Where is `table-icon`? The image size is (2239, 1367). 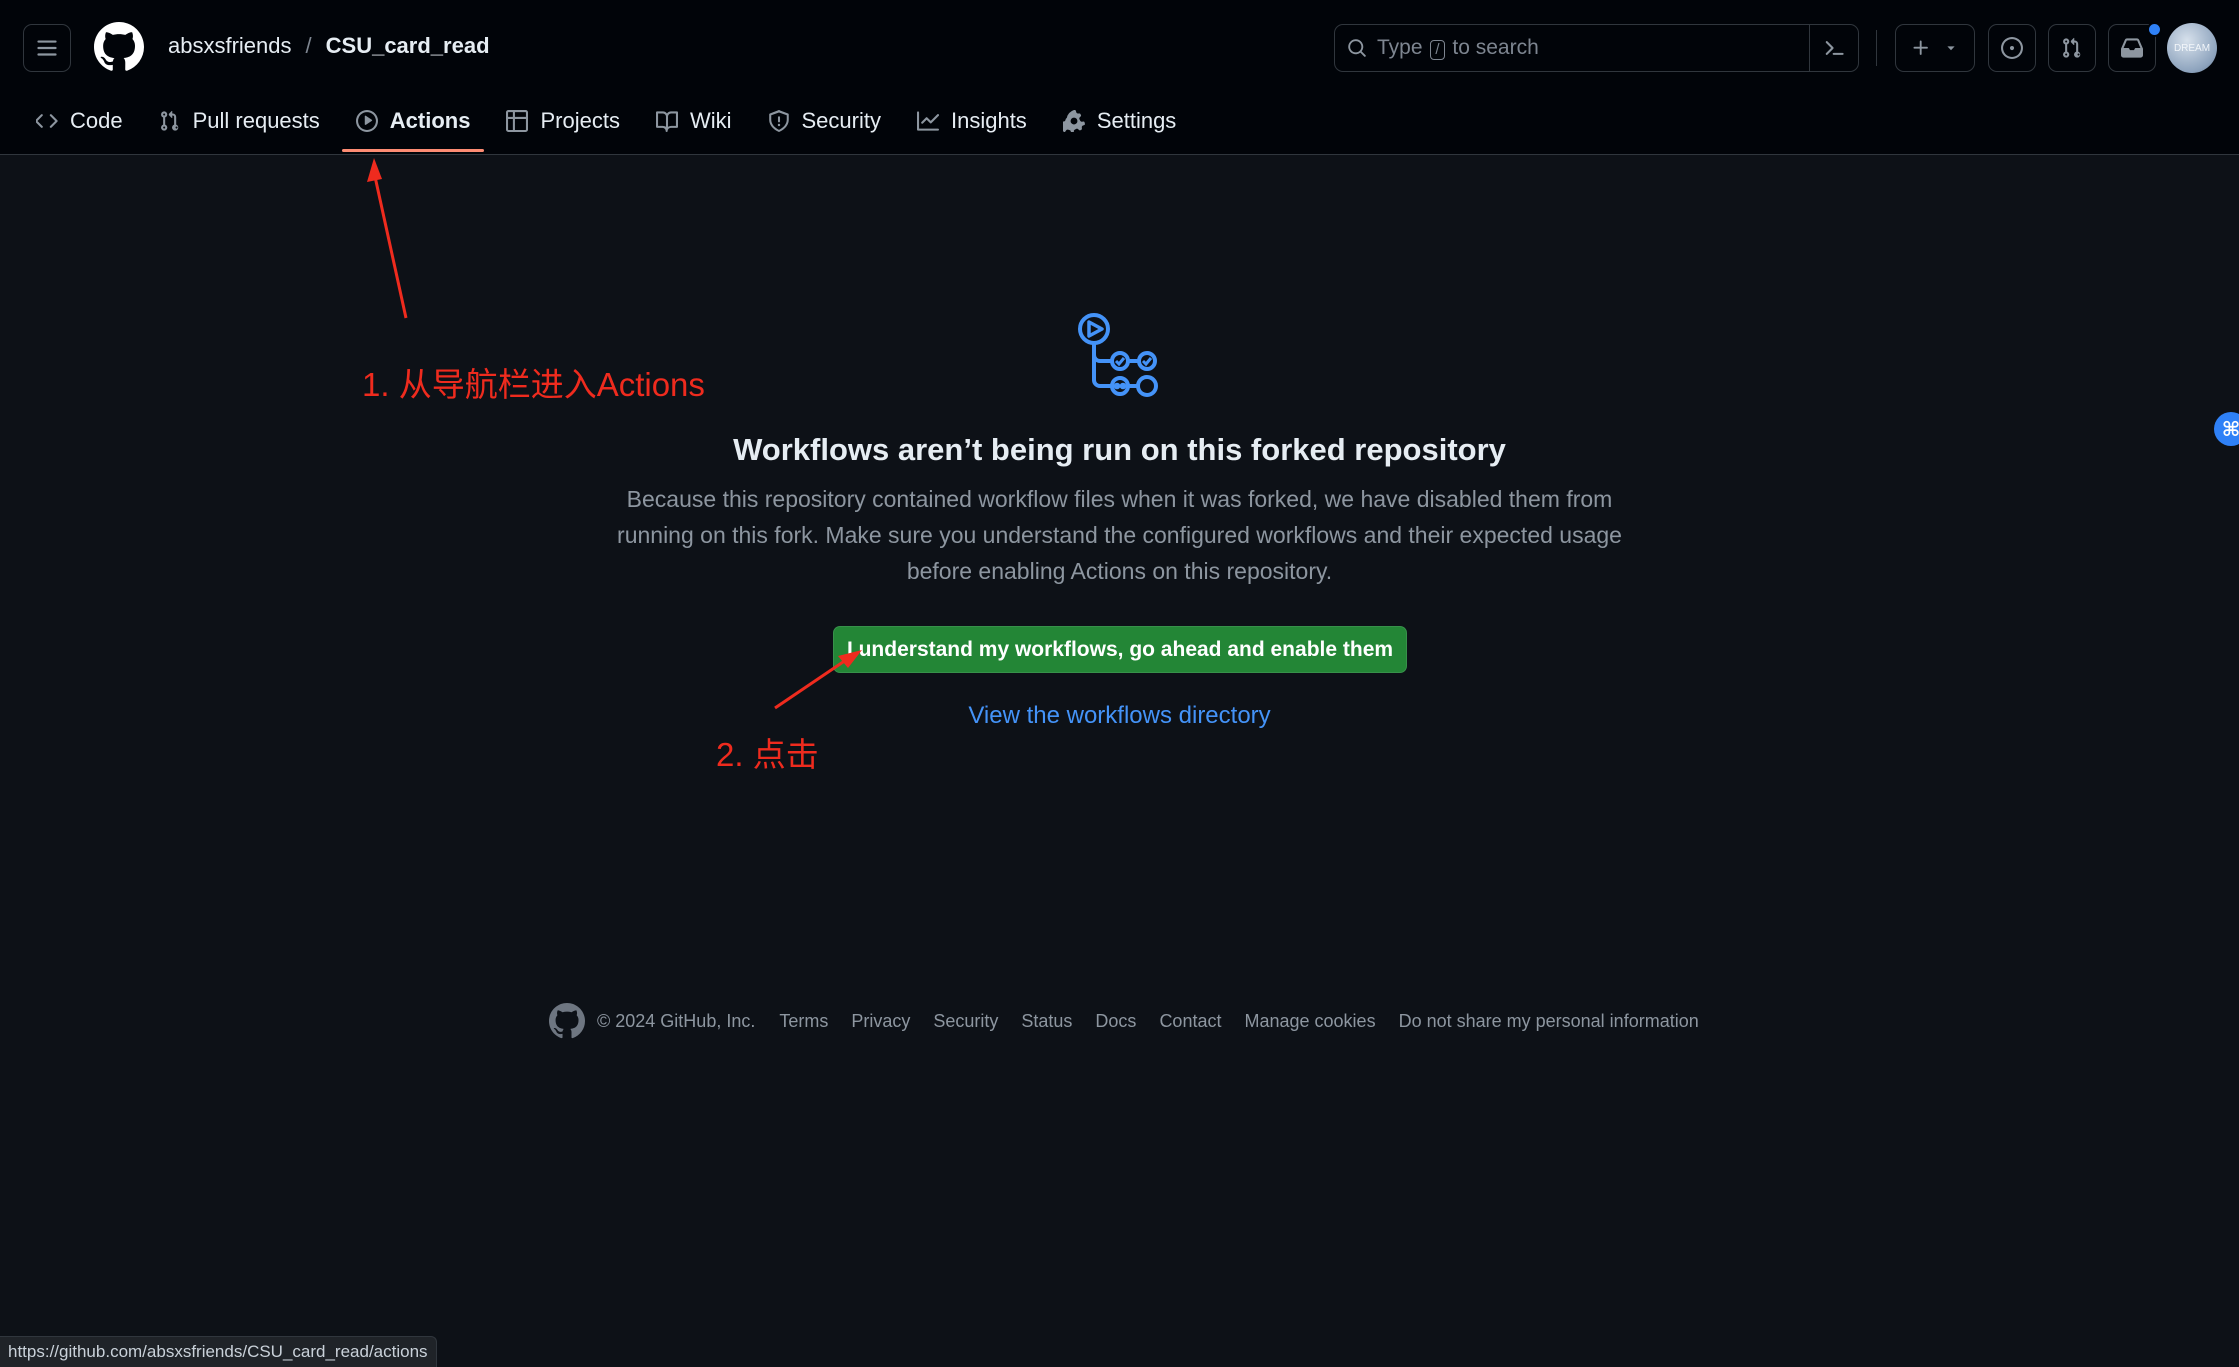
table-icon is located at coordinates (517, 121).